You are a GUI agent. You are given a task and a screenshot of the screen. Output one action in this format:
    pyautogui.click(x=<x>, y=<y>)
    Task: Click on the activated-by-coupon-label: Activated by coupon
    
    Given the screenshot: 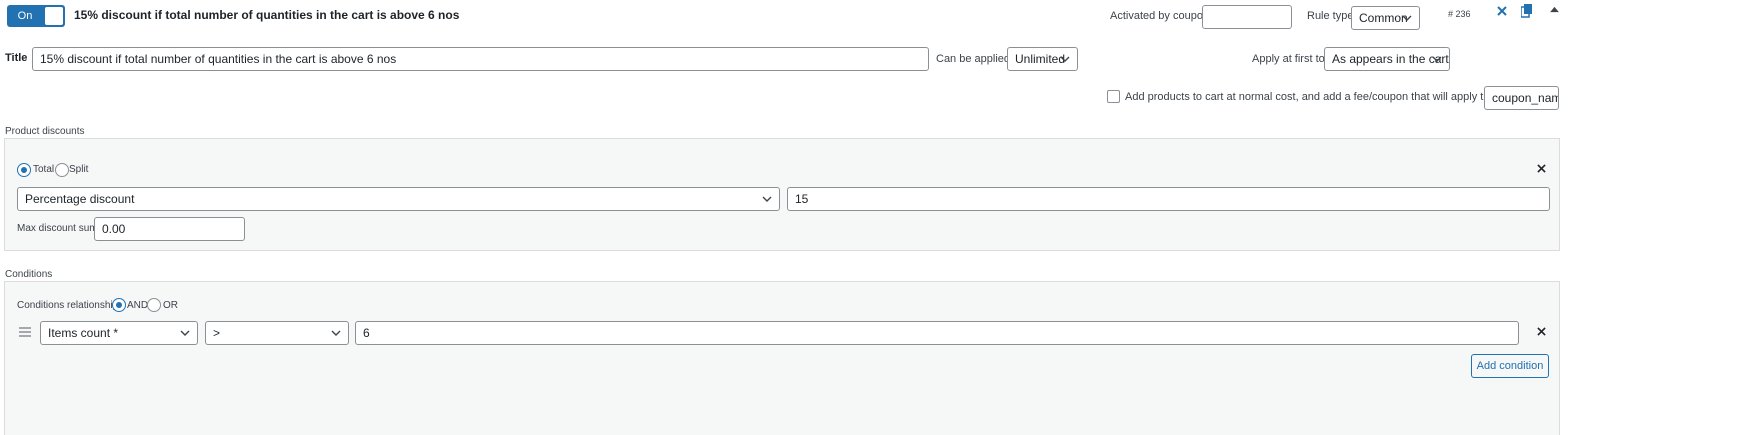 What is the action you would take?
    pyautogui.click(x=1160, y=16)
    